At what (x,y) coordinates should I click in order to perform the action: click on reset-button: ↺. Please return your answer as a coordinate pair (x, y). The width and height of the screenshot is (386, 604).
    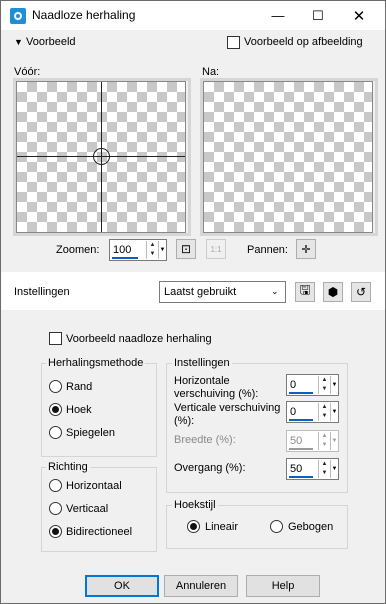
    Looking at the image, I should click on (361, 292).